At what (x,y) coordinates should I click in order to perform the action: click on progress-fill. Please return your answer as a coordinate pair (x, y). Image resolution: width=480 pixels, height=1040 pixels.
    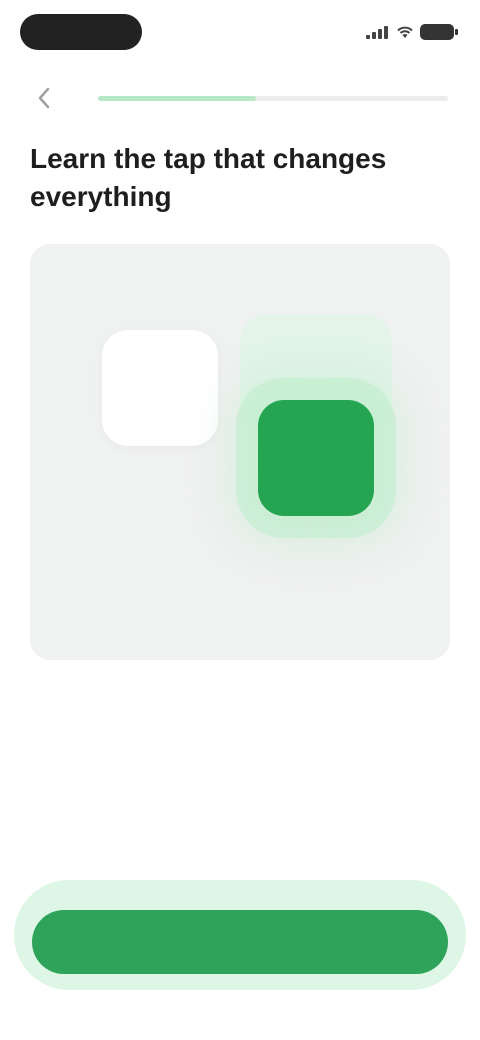
    Looking at the image, I should click on (177, 98).